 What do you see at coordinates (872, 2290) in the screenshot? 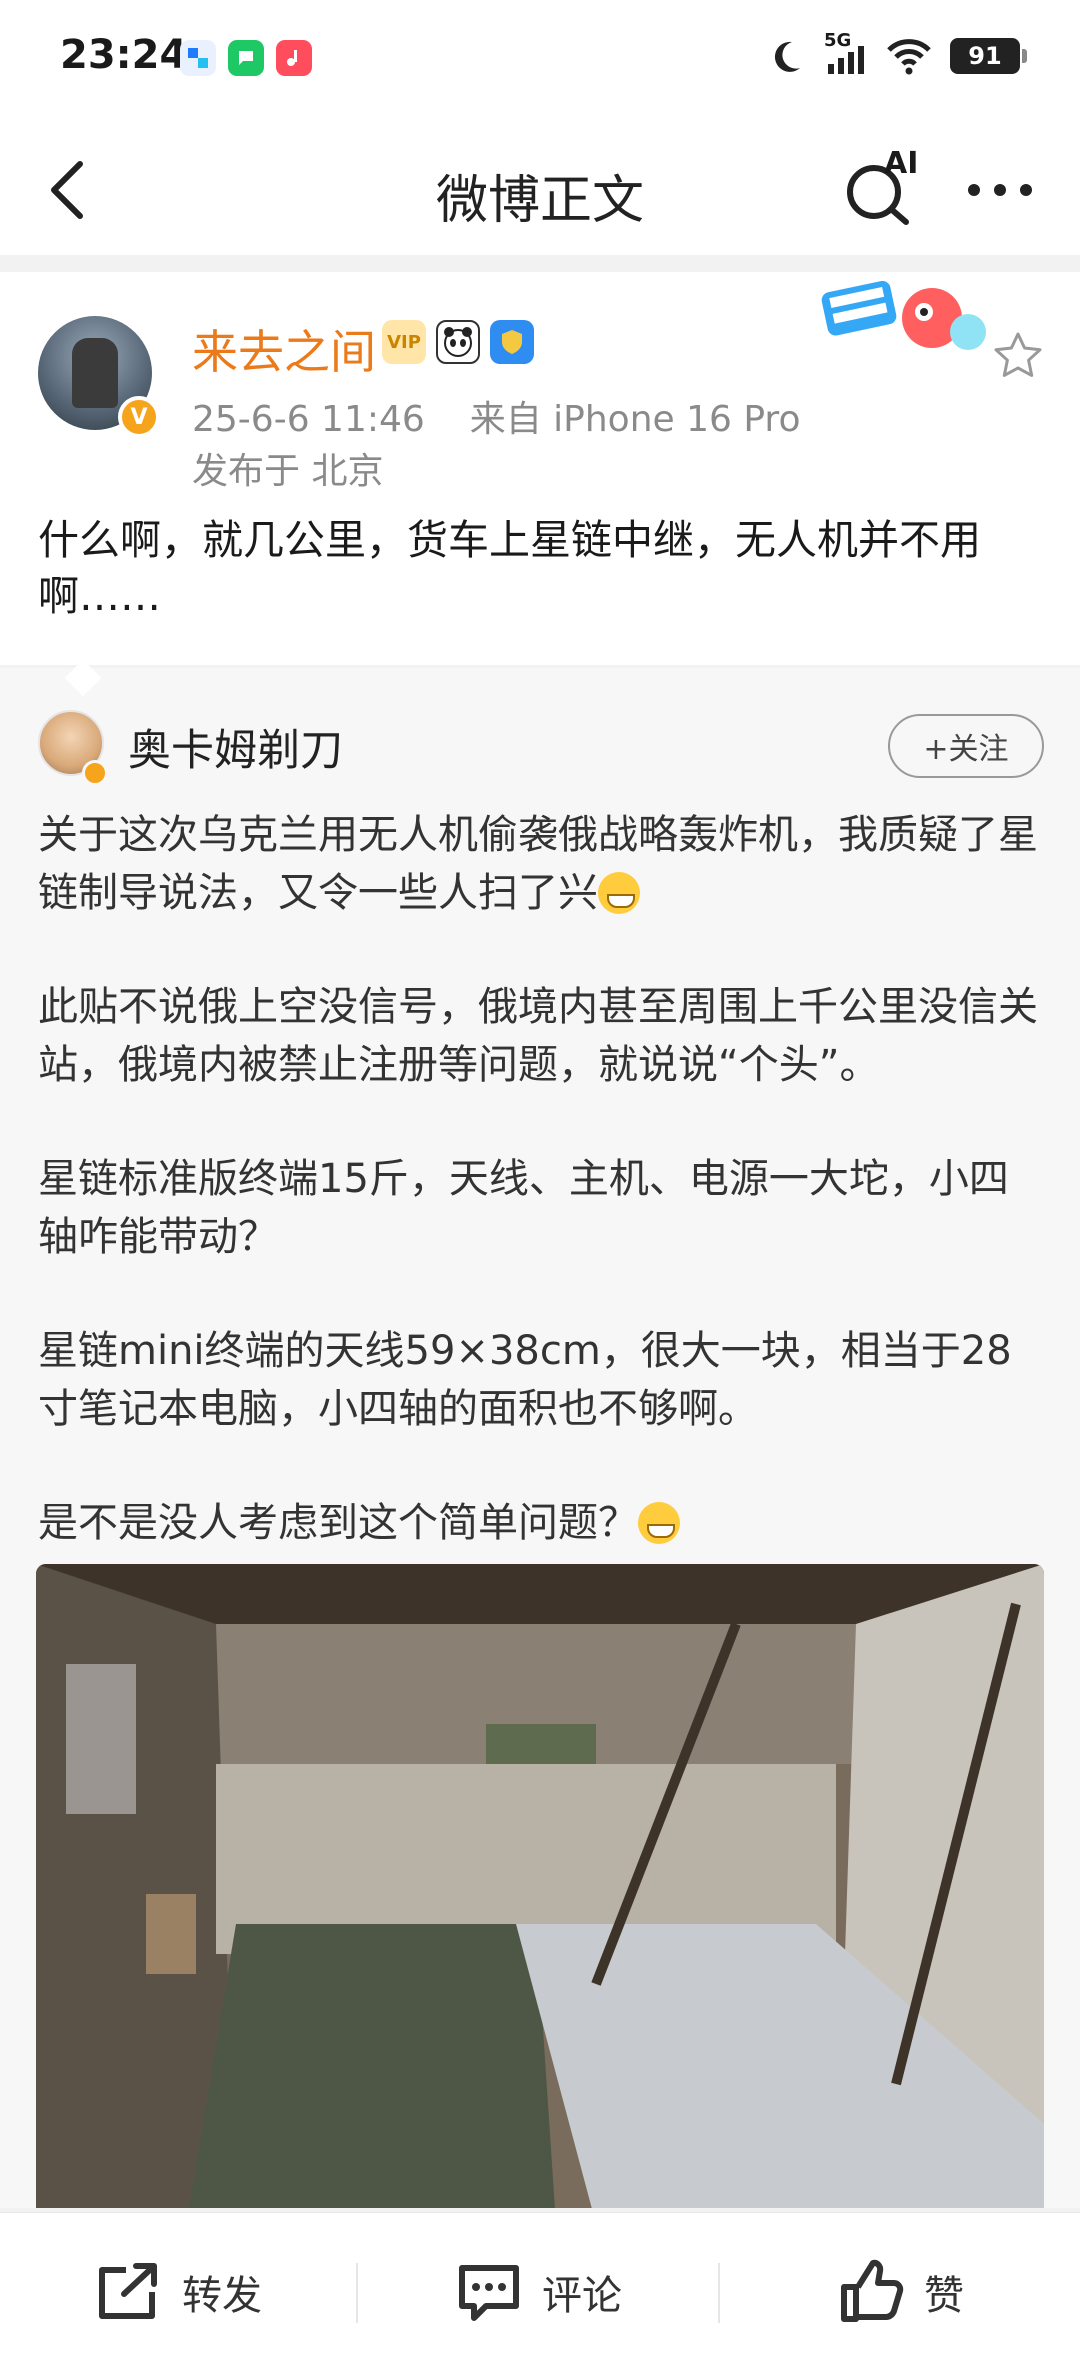
I see `thumbs-up-icon` at bounding box center [872, 2290].